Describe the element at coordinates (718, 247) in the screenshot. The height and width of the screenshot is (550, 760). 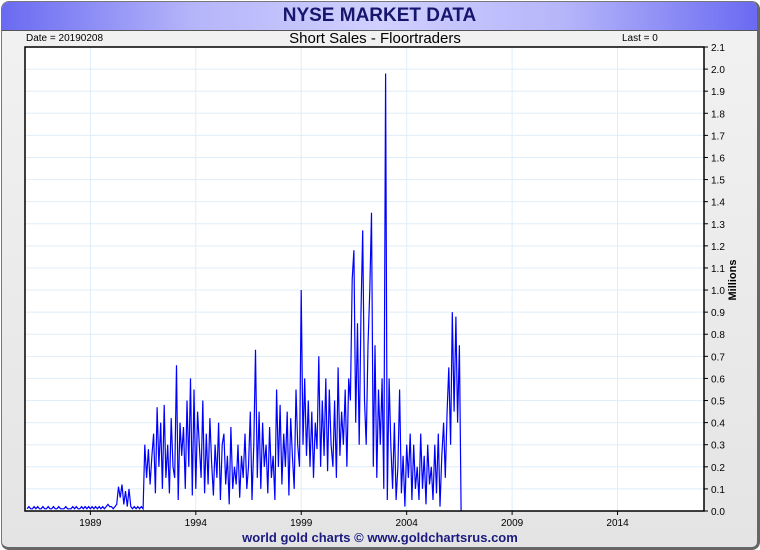
I see `y-tick-label: 1.2` at that location.